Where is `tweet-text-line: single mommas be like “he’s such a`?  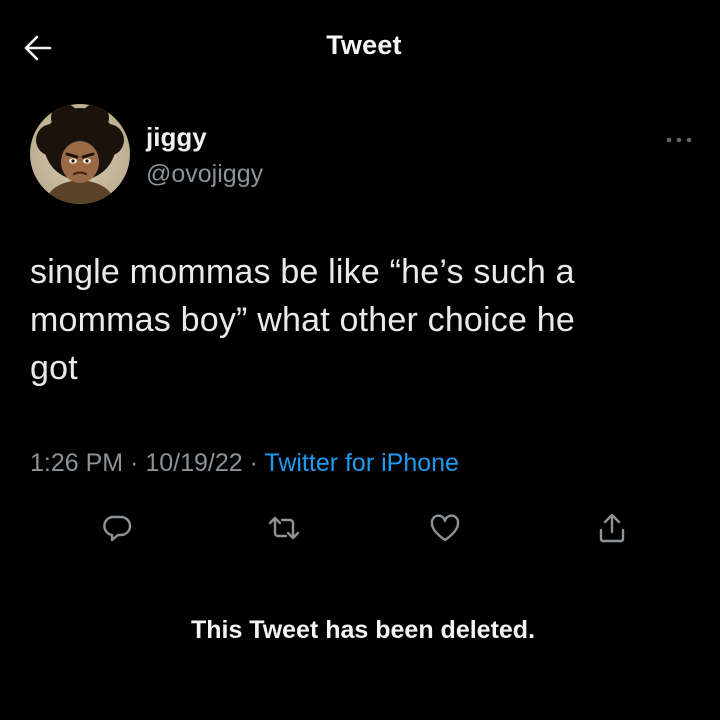
tweet-text-line: single mommas be like “he’s such a is located at coordinates (302, 272).